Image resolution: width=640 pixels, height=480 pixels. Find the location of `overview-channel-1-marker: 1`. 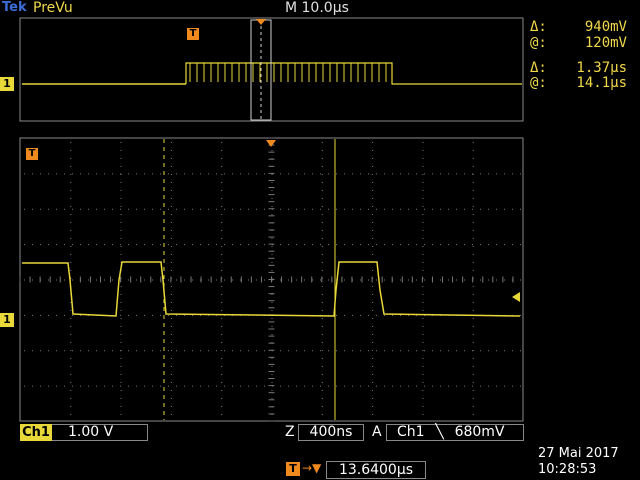

overview-channel-1-marker: 1 is located at coordinates (7, 84).